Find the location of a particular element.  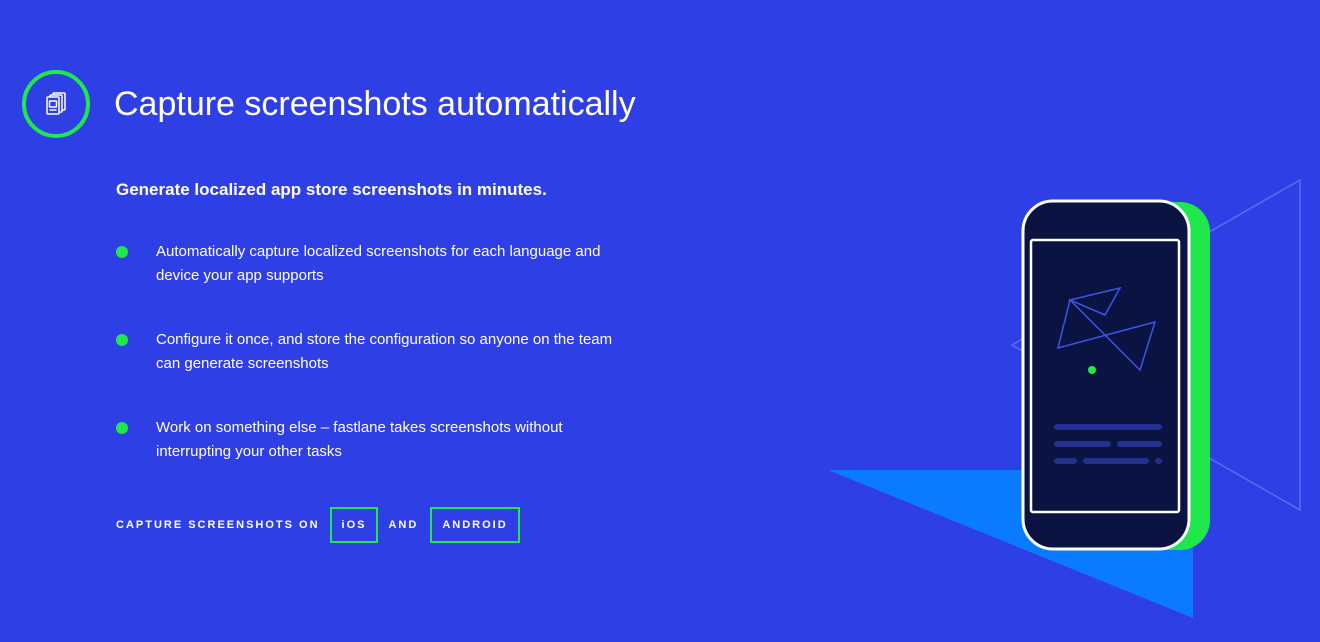

phone-screen is located at coordinates (1105, 376).